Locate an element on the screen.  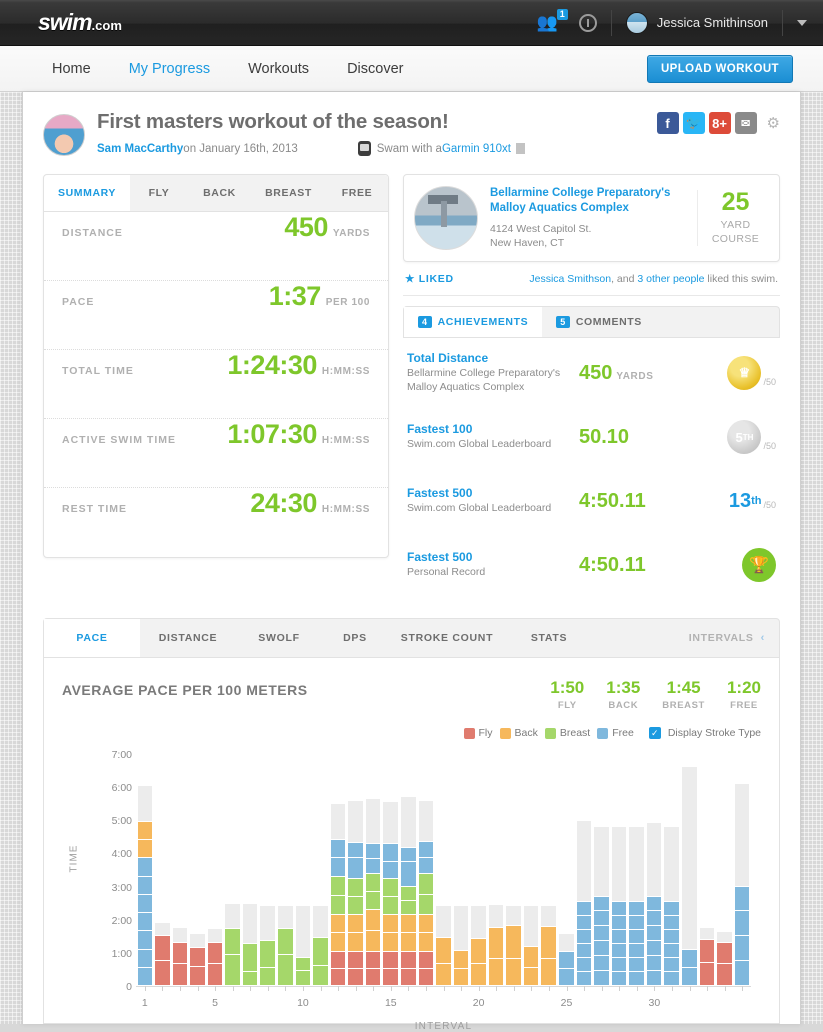
facebook-icon: f is located at coordinates (667, 123).